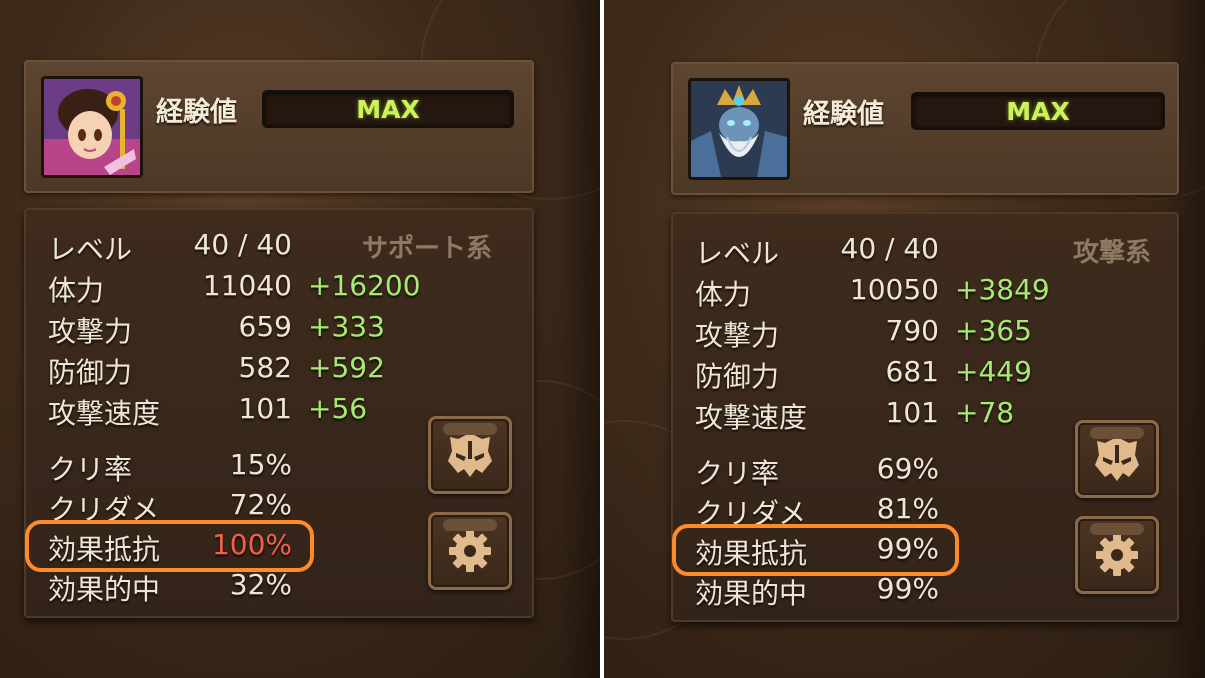  Describe the element at coordinates (265, 326) in the screenshot. I see `stat-value-attack: 659` at that location.